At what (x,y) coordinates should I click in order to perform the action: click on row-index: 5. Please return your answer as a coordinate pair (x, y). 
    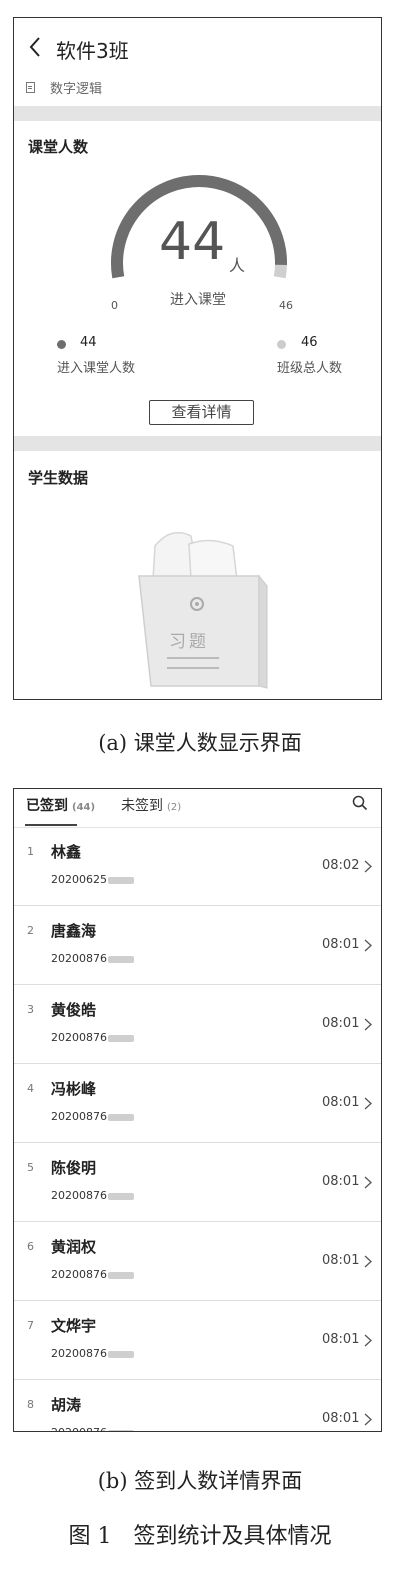
    Looking at the image, I should click on (30, 1167).